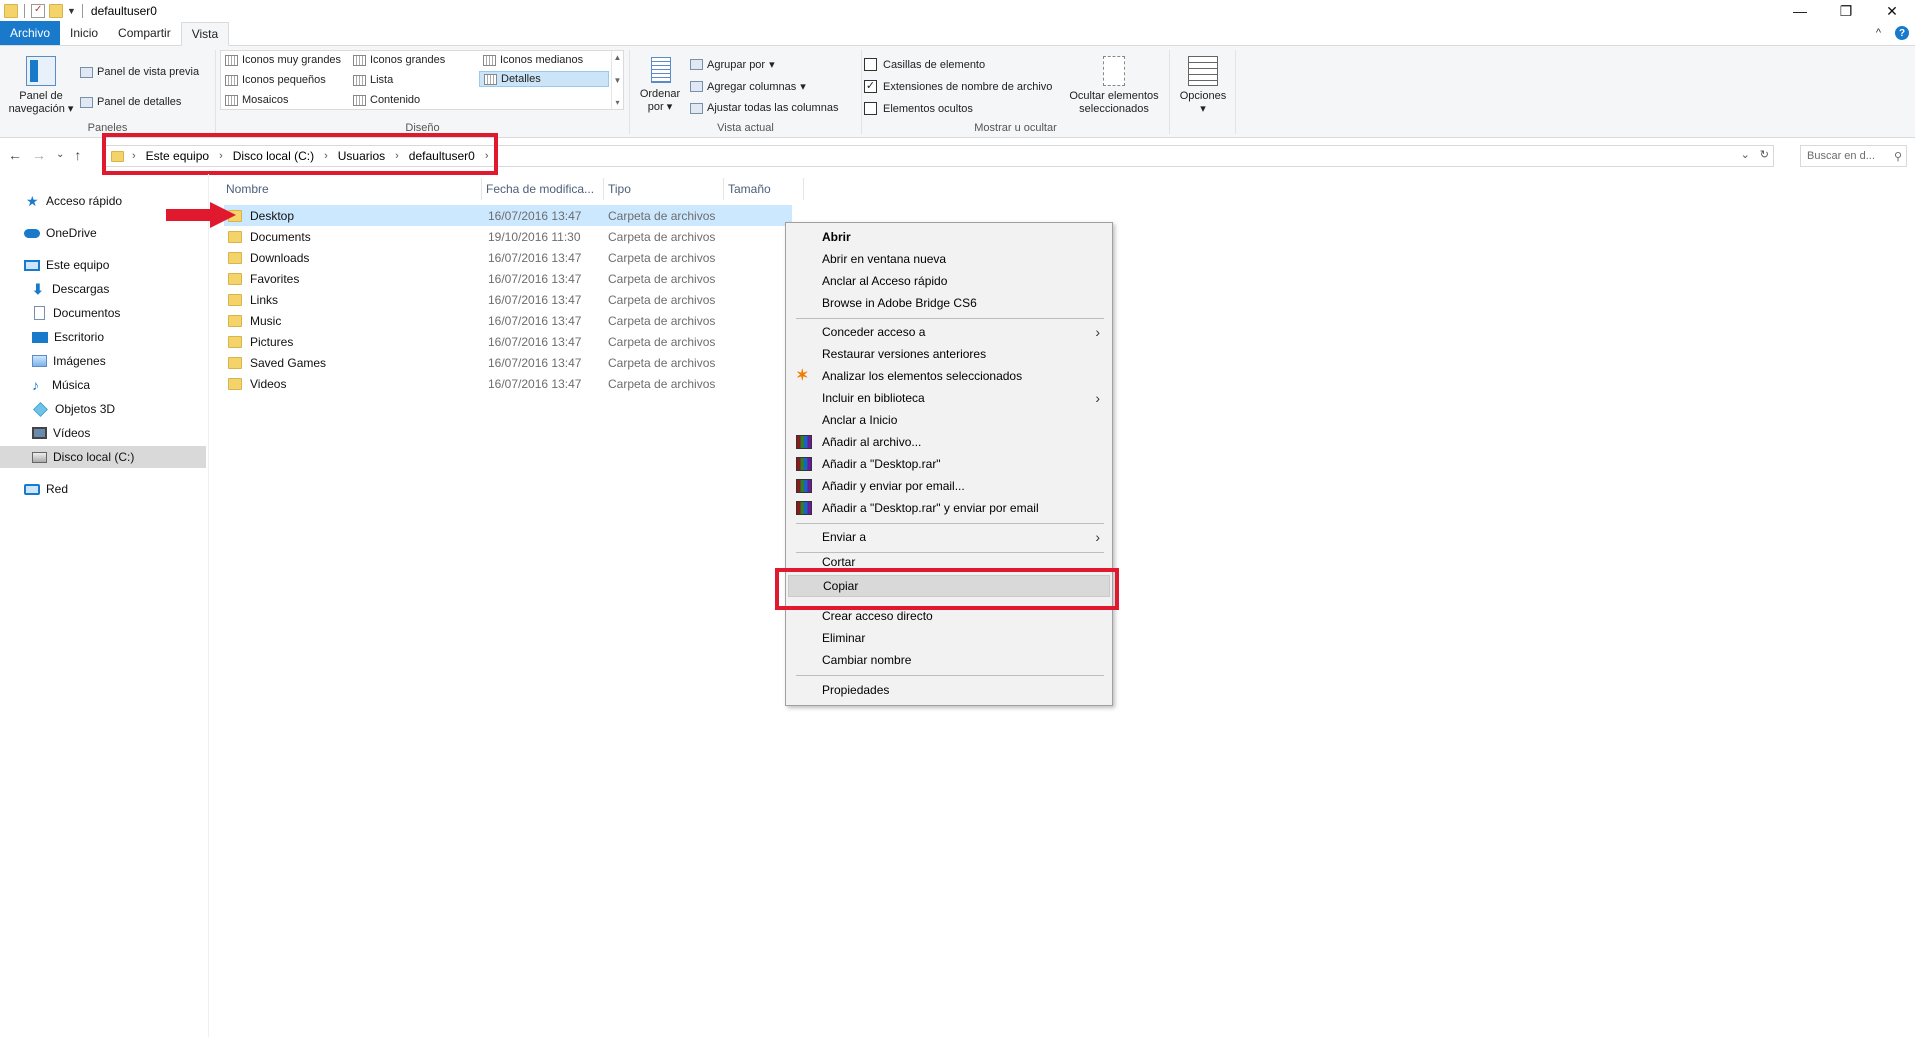 The image size is (1915, 1037). What do you see at coordinates (924, 64) in the screenshot?
I see `item-checkboxes-toggle: Casillas de elemento` at bounding box center [924, 64].